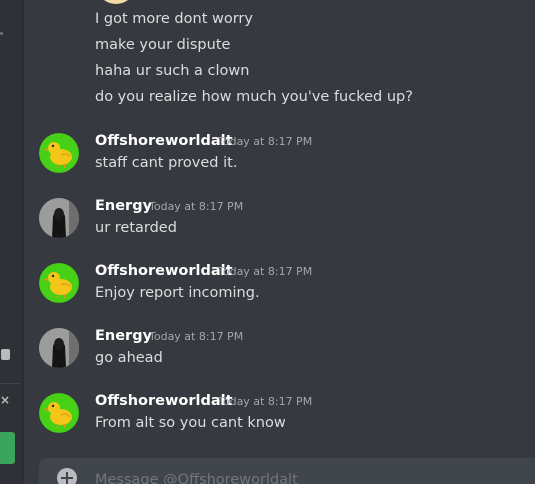 Image resolution: width=535 pixels, height=484 pixels. I want to click on message-line: I got more dont worry, so click(174, 19).